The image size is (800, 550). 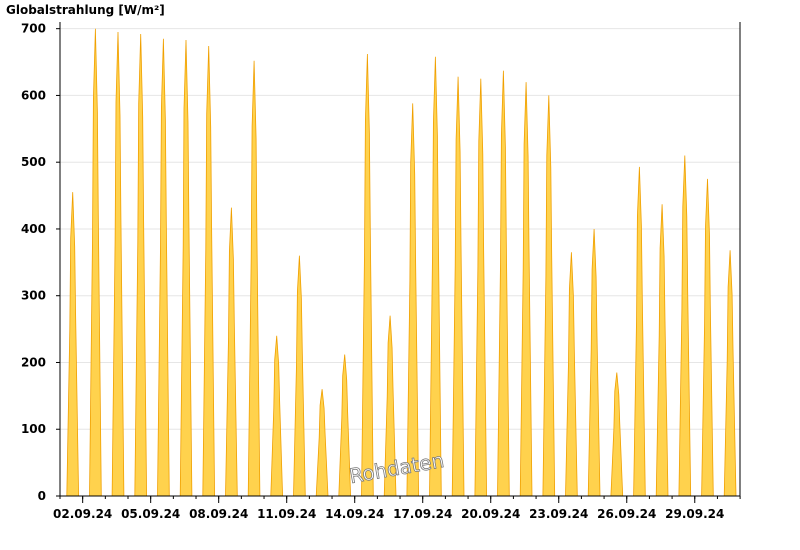 I want to click on x-tick-label: 26.09.24, so click(x=626, y=514).